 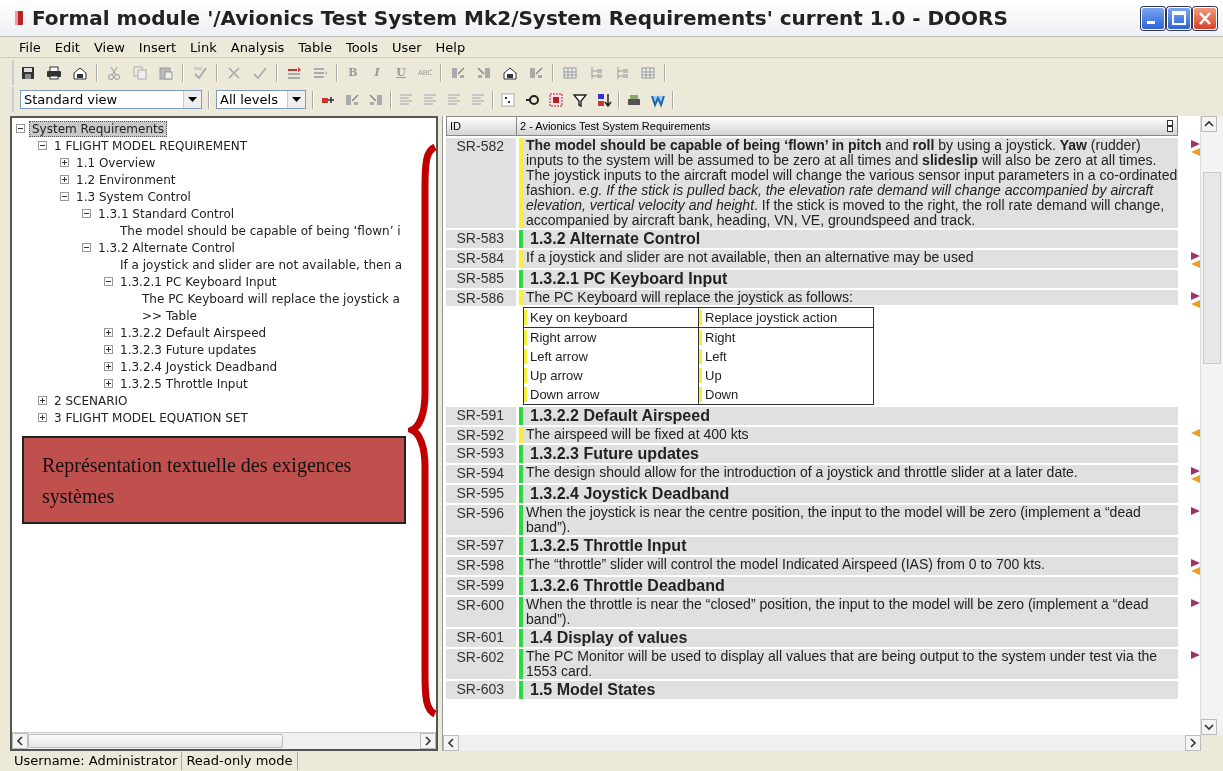 I want to click on id-cell: SR-600, so click(x=481, y=612).